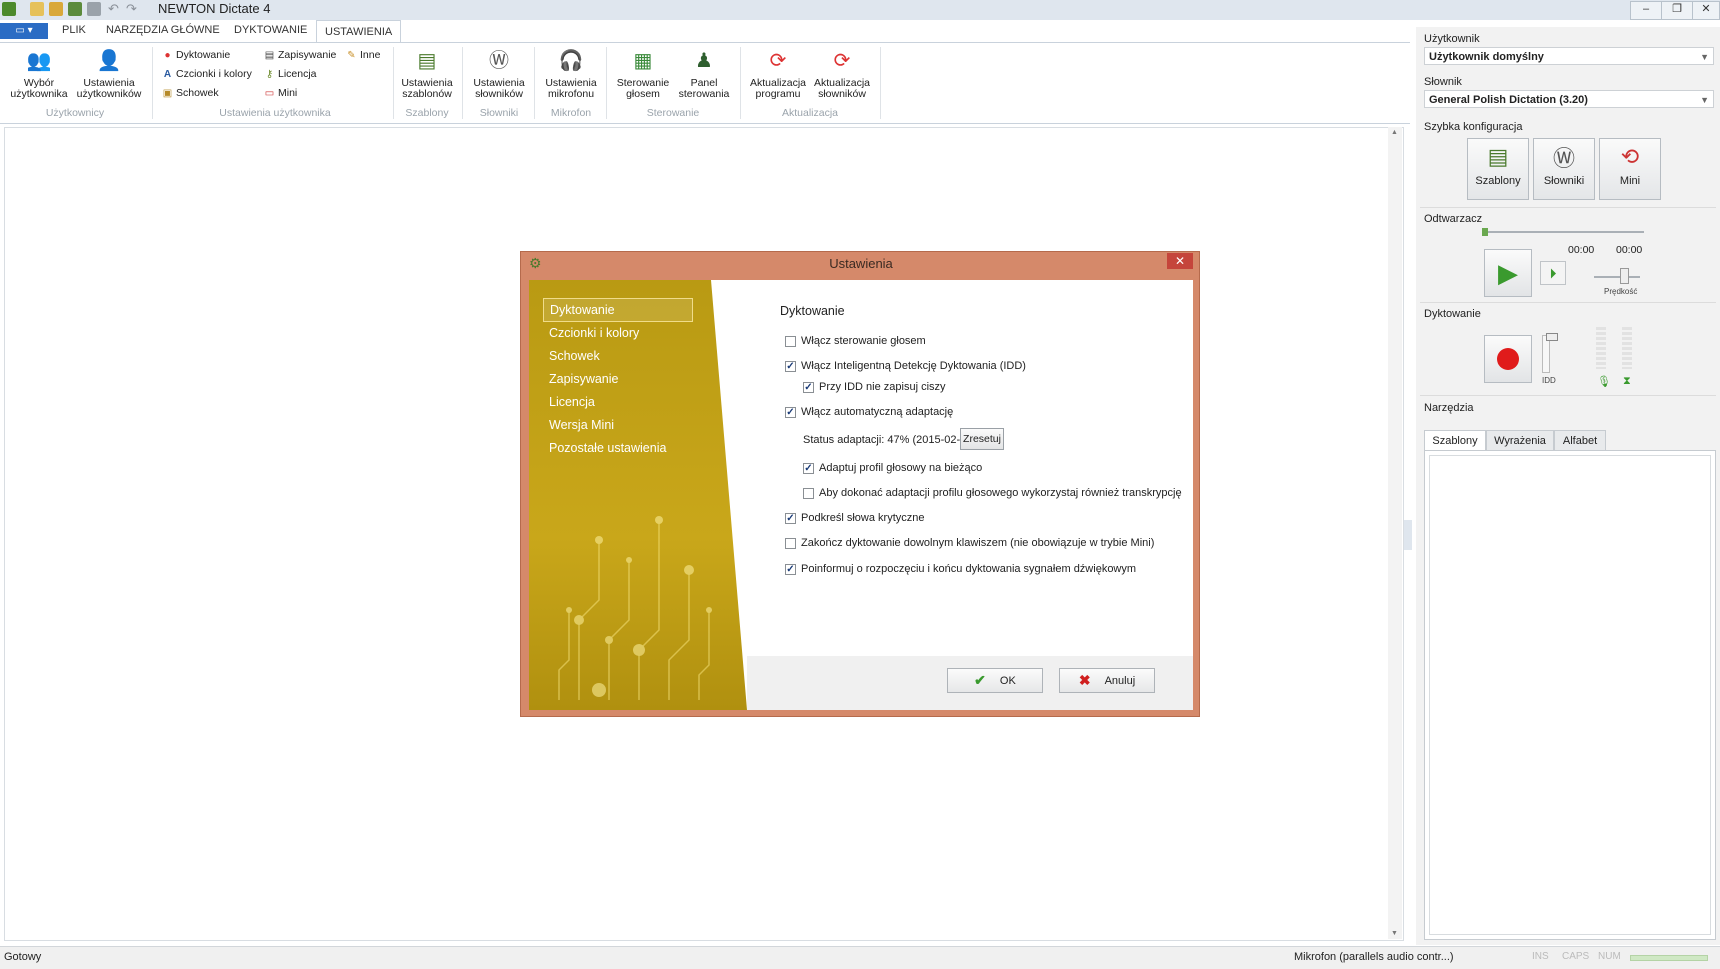  What do you see at coordinates (1455, 441) in the screenshot?
I see `tab-szablony: Szablony` at bounding box center [1455, 441].